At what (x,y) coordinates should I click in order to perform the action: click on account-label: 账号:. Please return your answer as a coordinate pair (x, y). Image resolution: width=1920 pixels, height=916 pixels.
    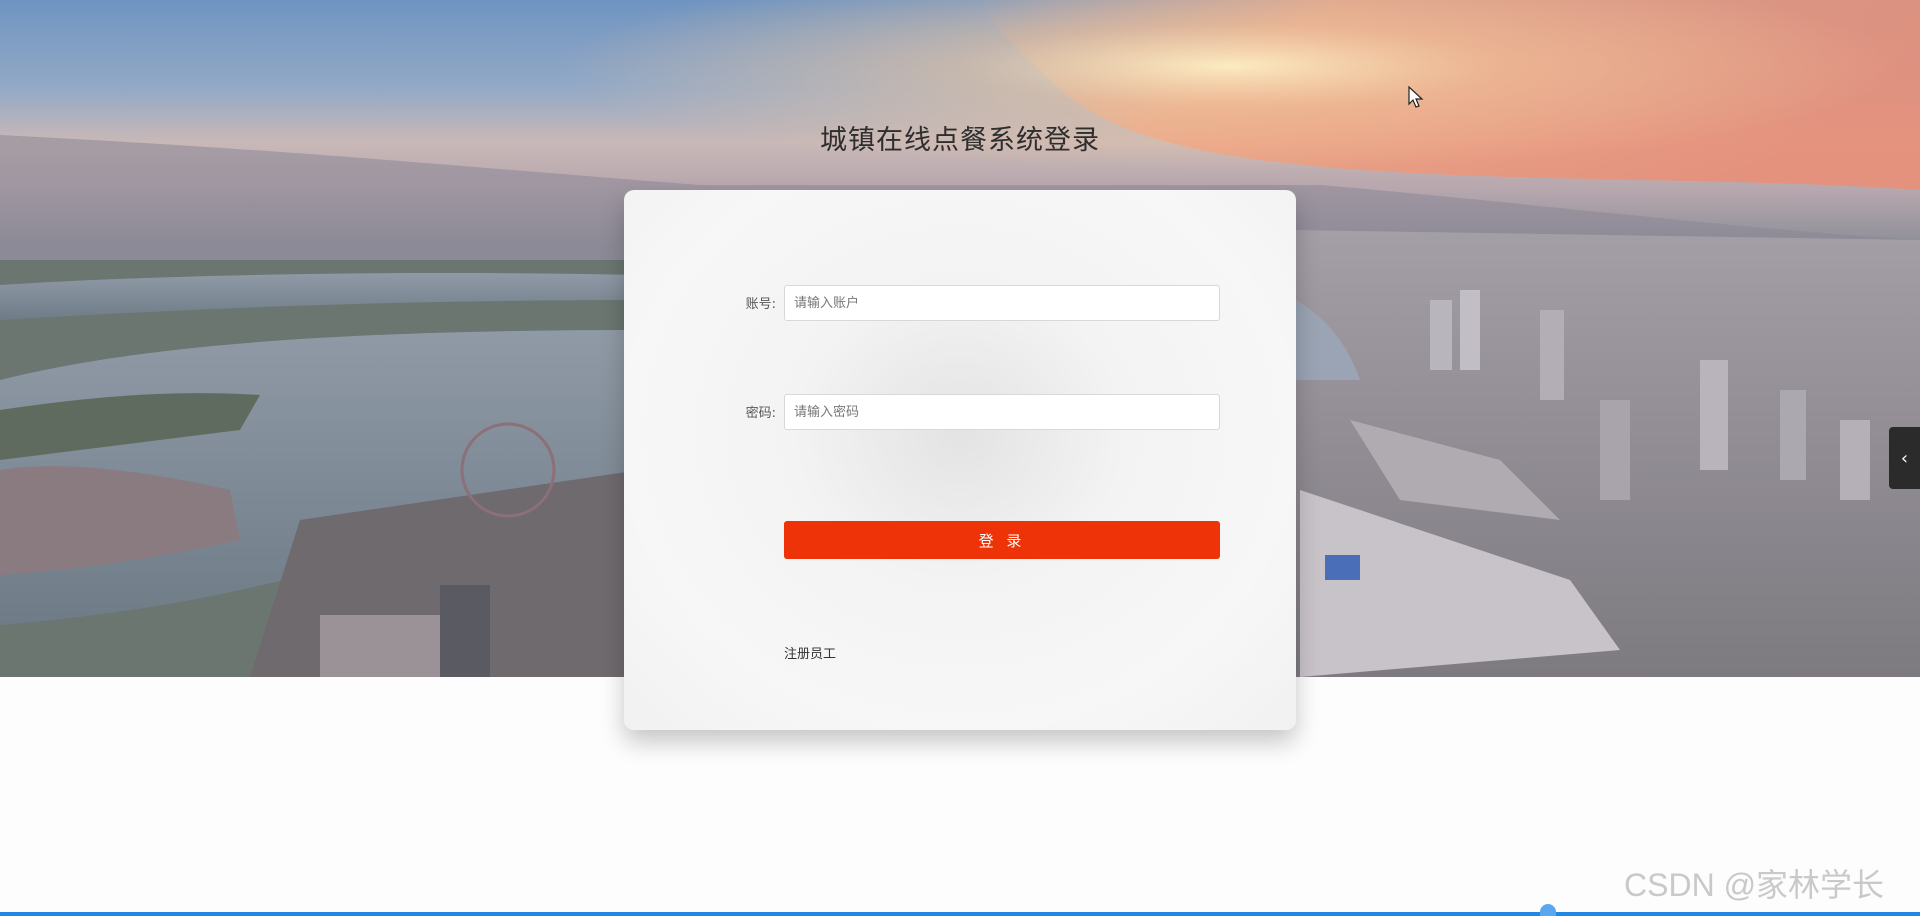
    Looking at the image, I should click on (760, 304).